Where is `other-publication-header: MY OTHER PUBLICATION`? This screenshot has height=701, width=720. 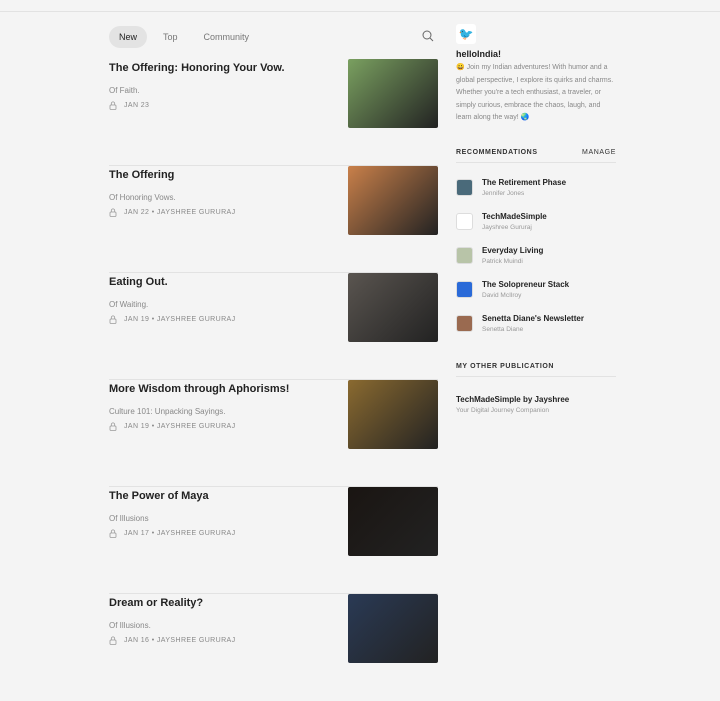
other-publication-header: MY OTHER PUBLICATION is located at coordinates (536, 370).